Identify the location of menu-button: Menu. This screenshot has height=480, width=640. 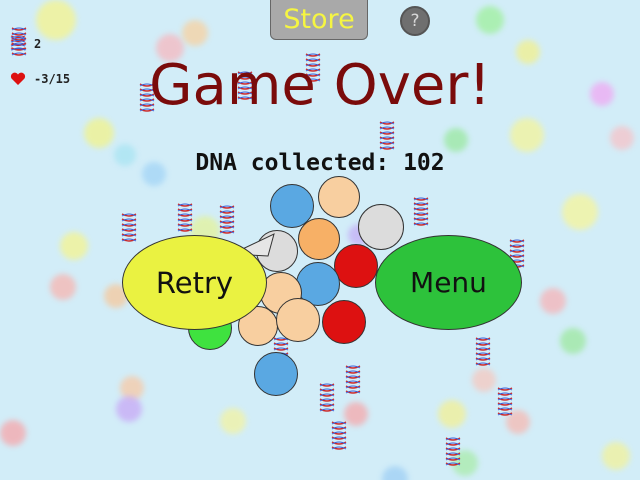
(448, 282).